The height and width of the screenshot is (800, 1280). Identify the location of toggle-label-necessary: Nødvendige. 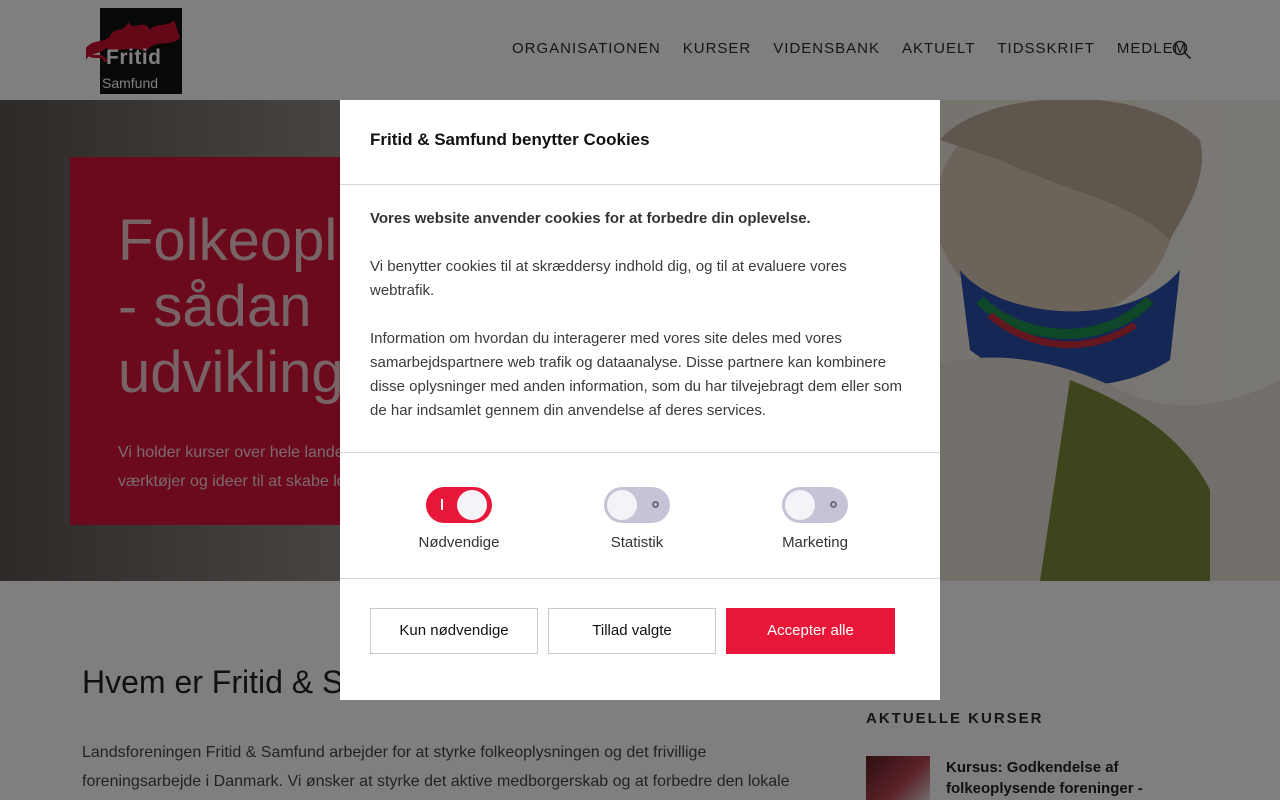
(459, 542).